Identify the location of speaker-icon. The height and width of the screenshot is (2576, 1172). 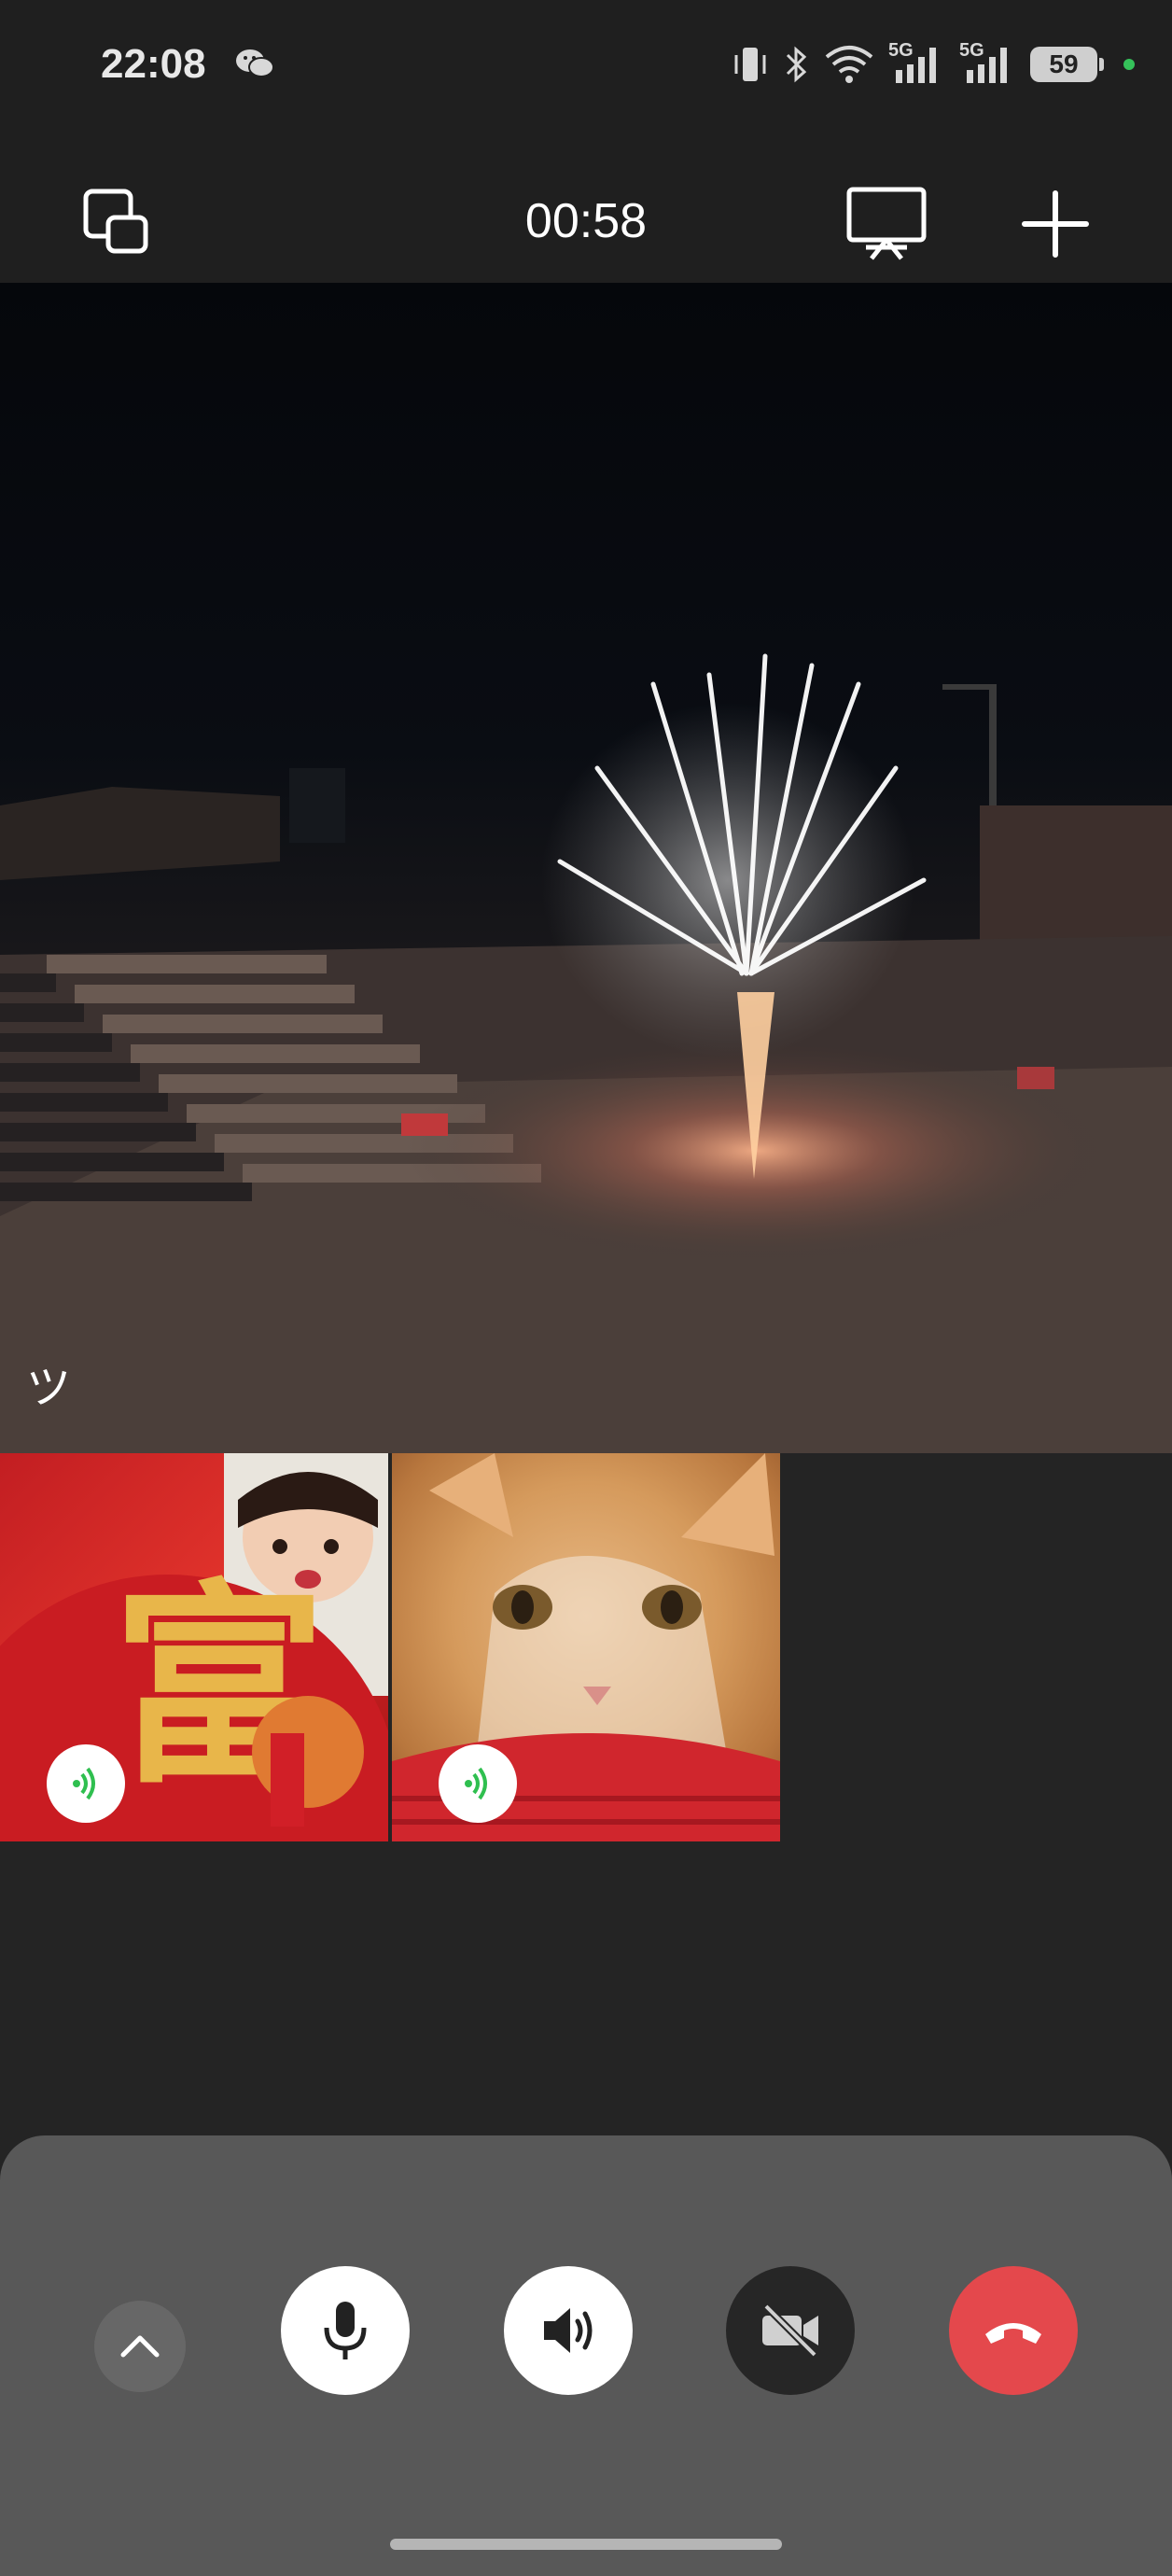
(568, 2330).